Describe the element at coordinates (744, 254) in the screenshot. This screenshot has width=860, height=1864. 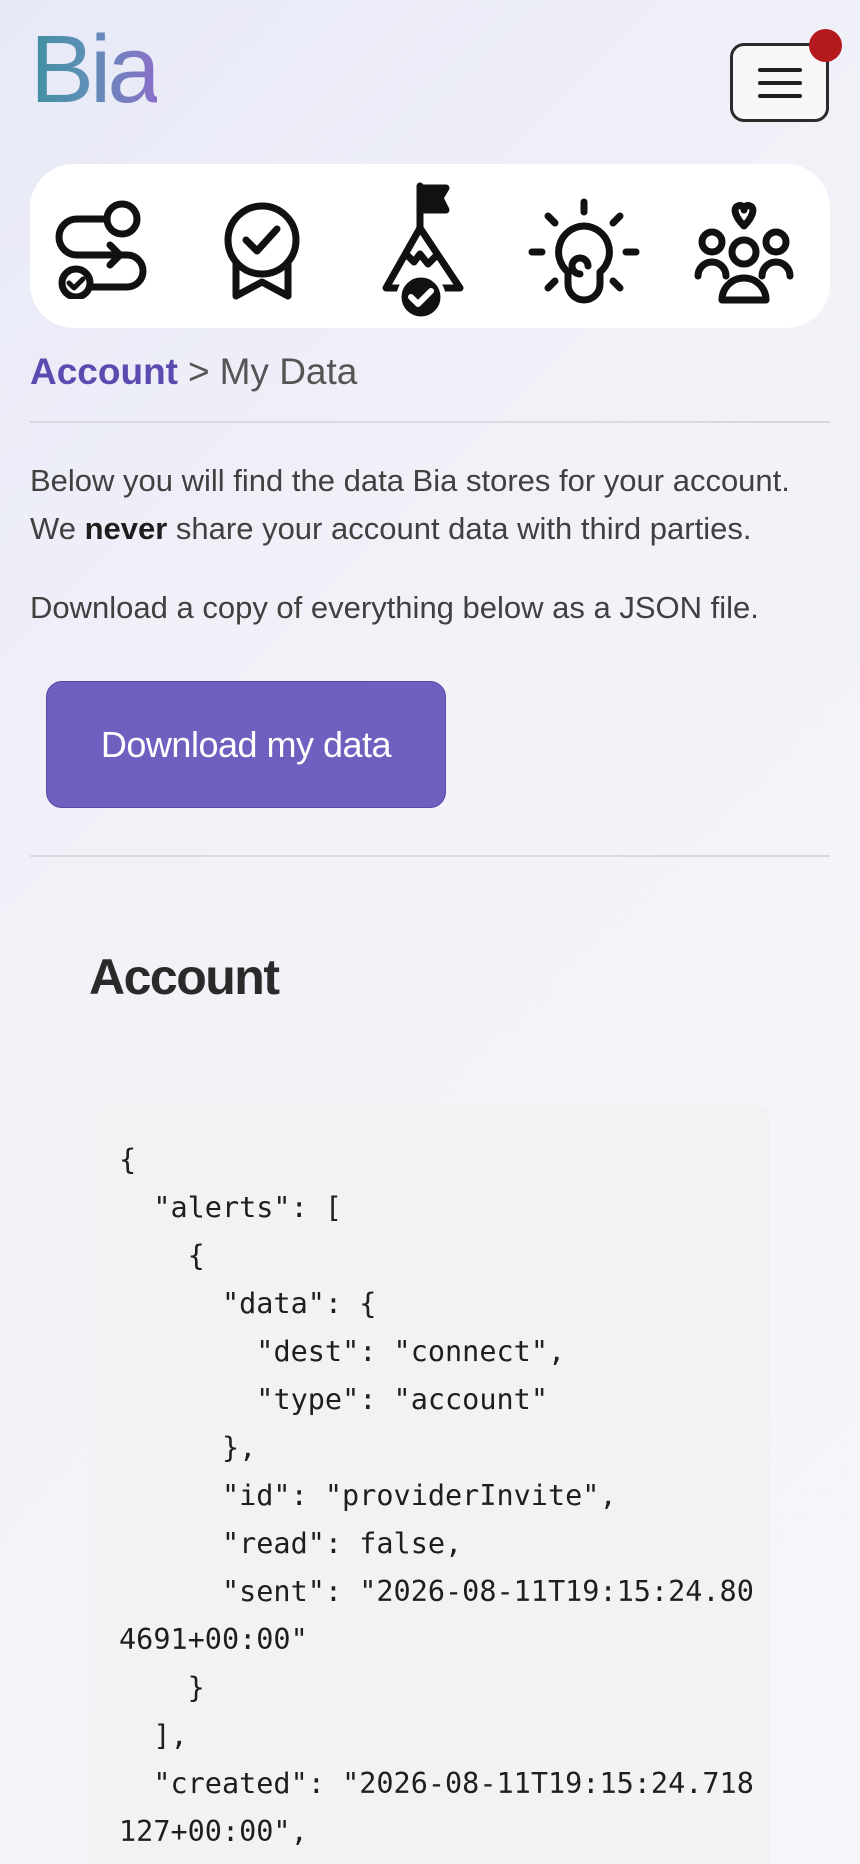
I see `community-icon` at that location.